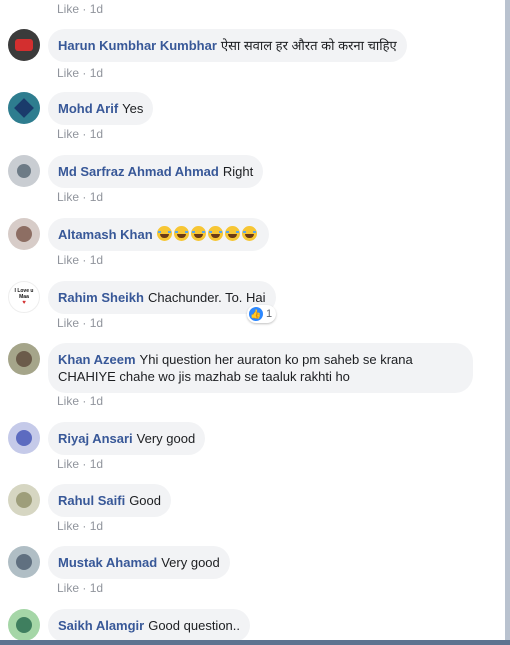  Describe the element at coordinates (91, 500) in the screenshot. I see `commenter-name: Rahul Saifi` at that location.